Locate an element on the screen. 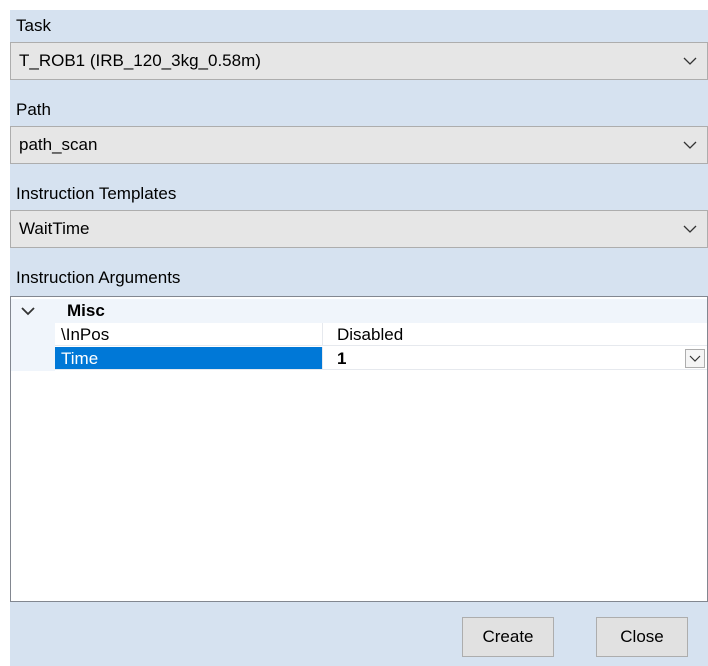 The height and width of the screenshot is (666, 708). property-name: \InPos is located at coordinates (189, 334).